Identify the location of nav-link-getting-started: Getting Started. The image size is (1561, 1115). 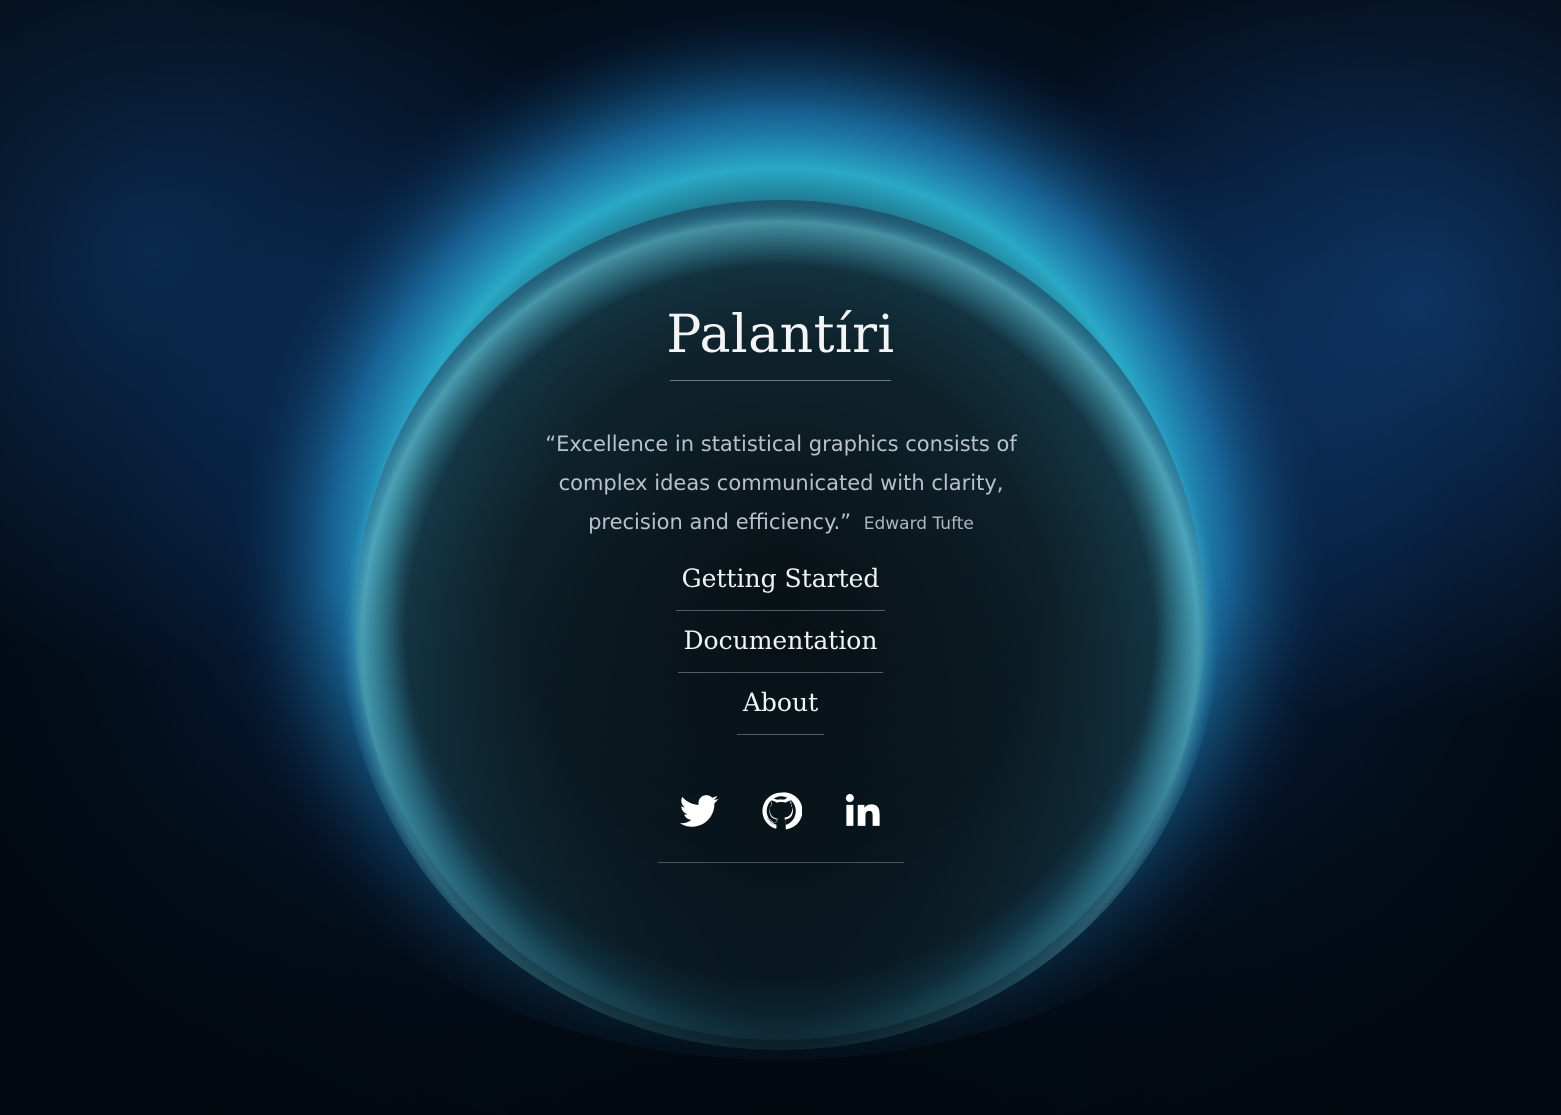
(780, 587).